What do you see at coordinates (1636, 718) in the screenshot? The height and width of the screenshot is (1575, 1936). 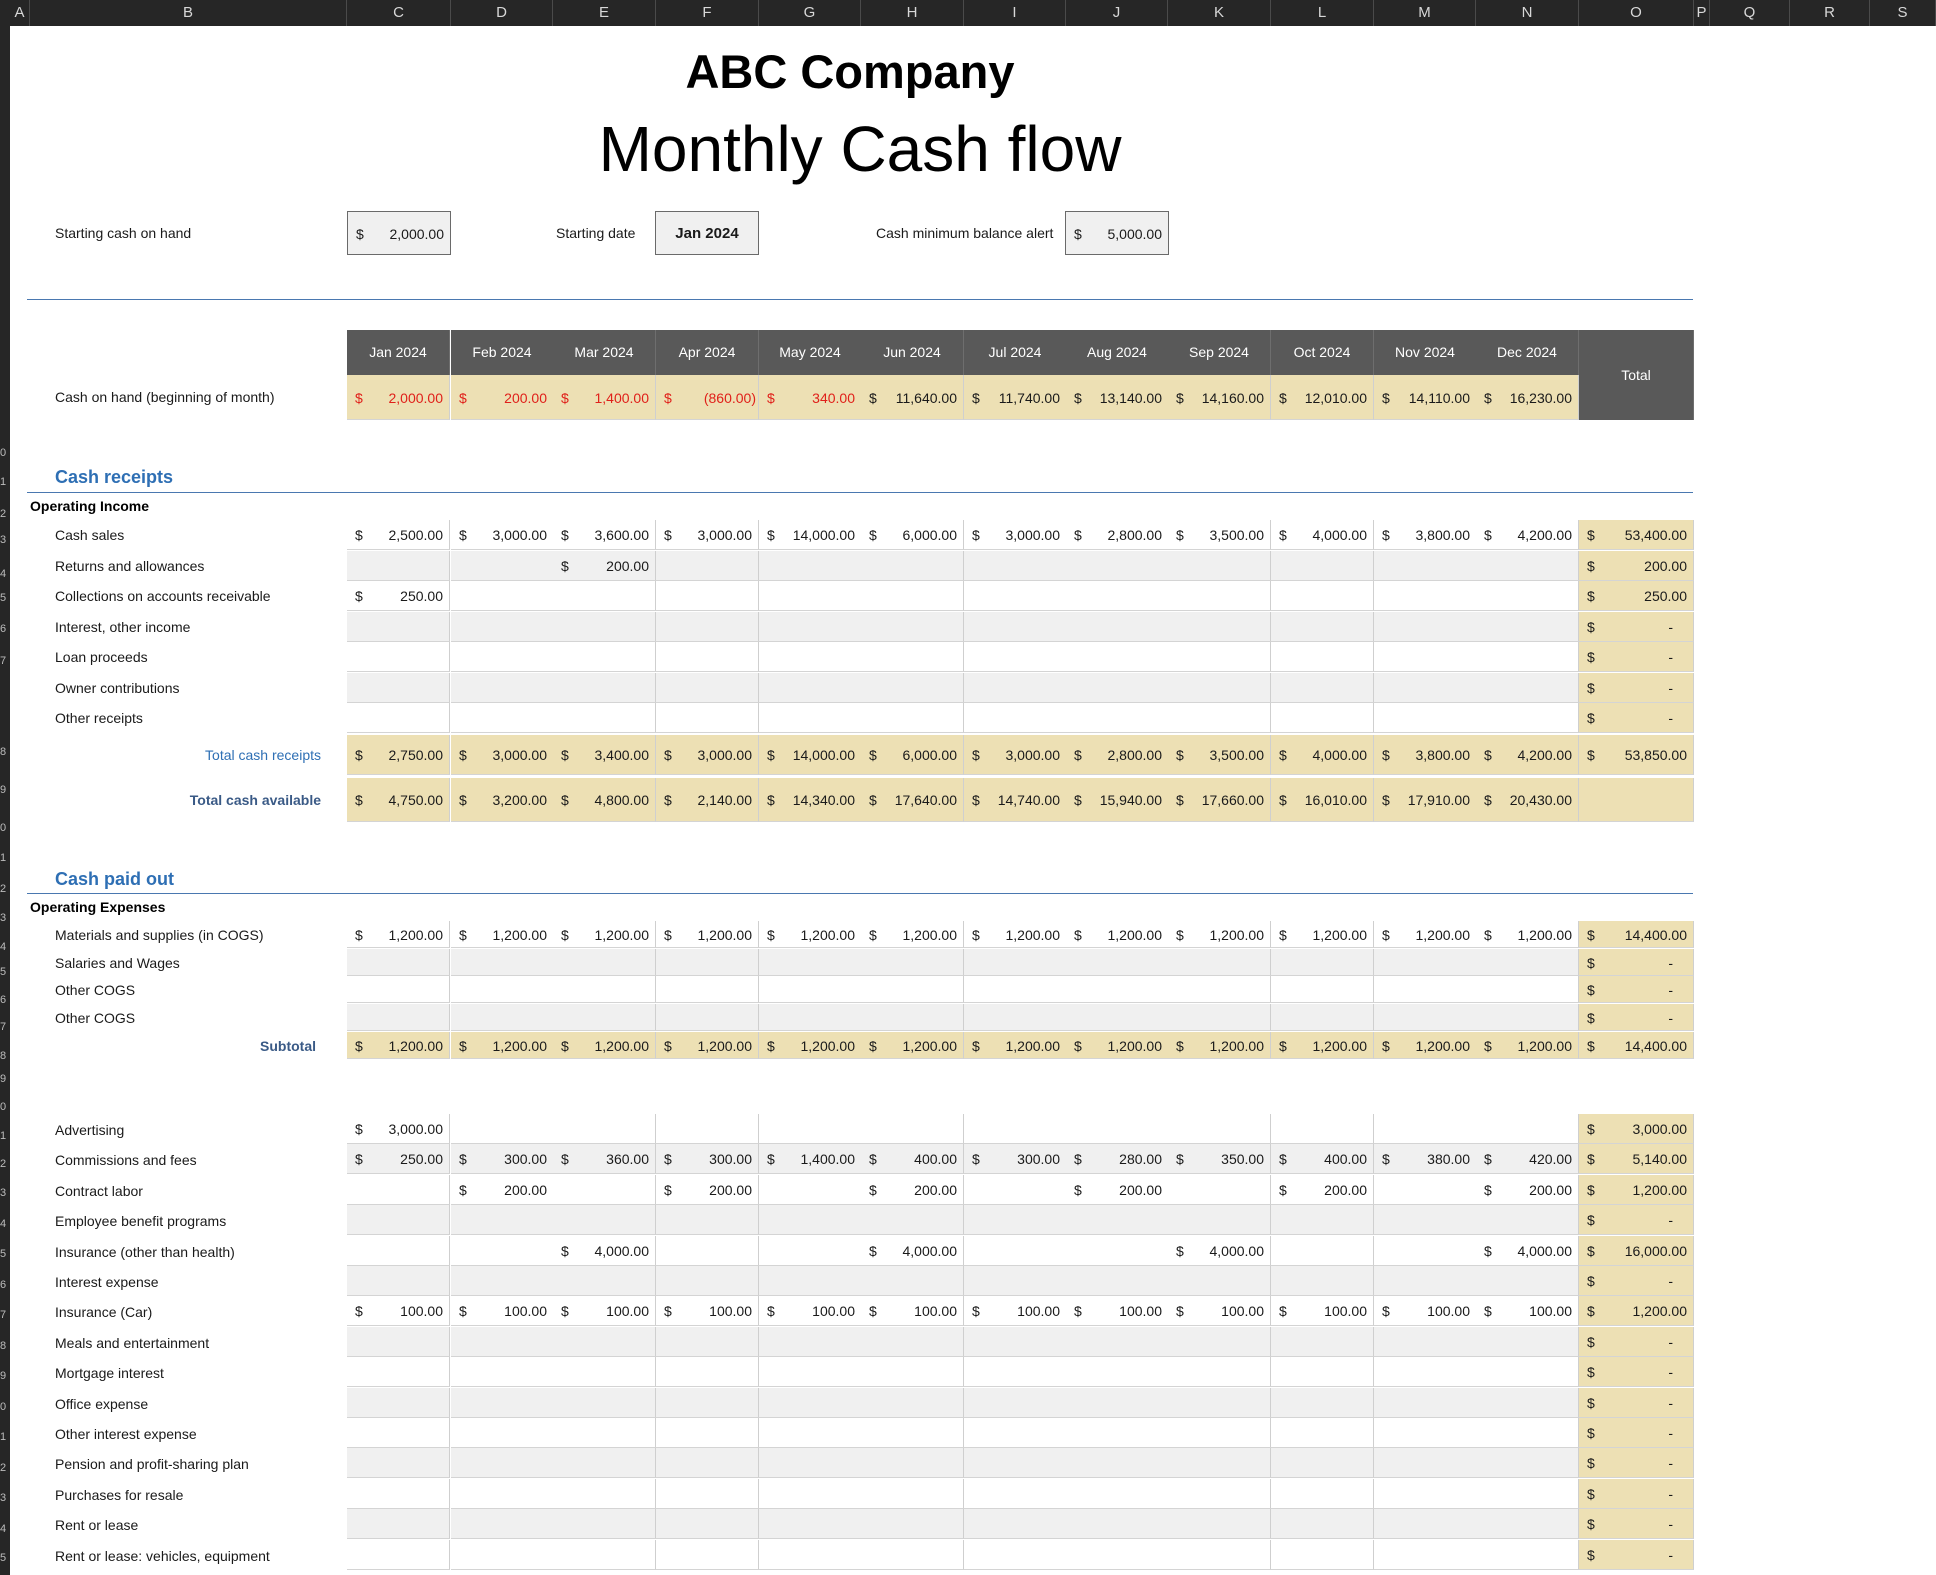 I see `receipt-total-cell: $ -` at bounding box center [1636, 718].